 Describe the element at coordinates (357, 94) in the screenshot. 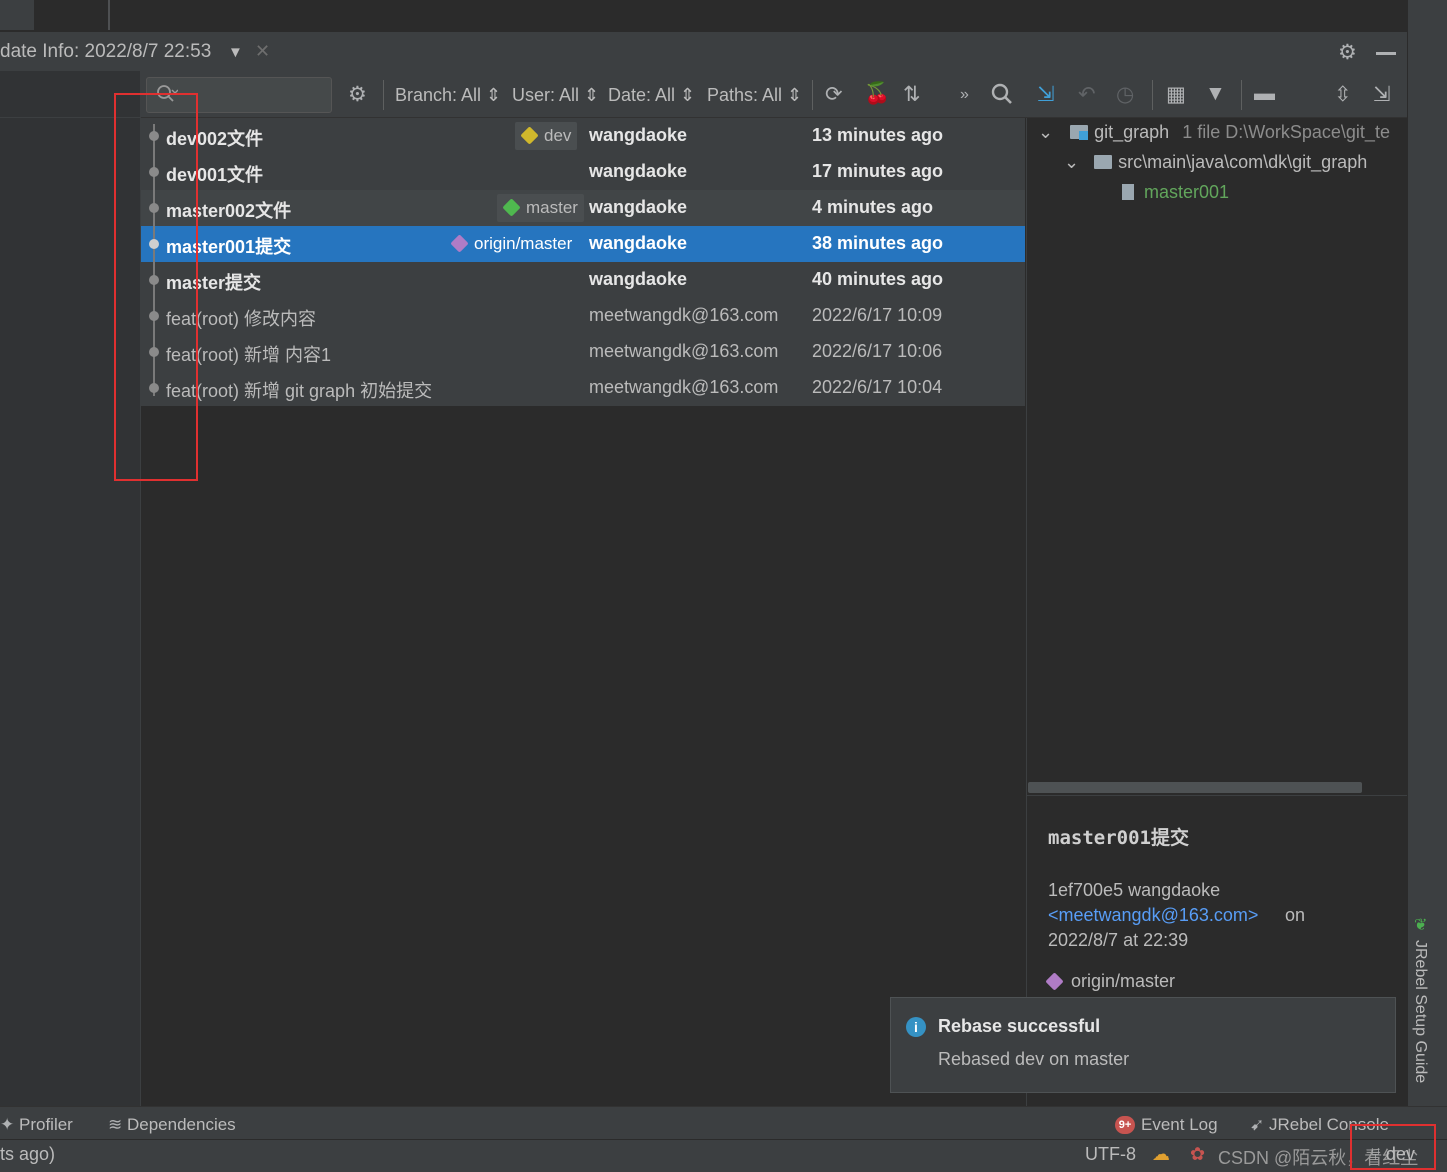

I see `settings-icon: ⚙` at that location.